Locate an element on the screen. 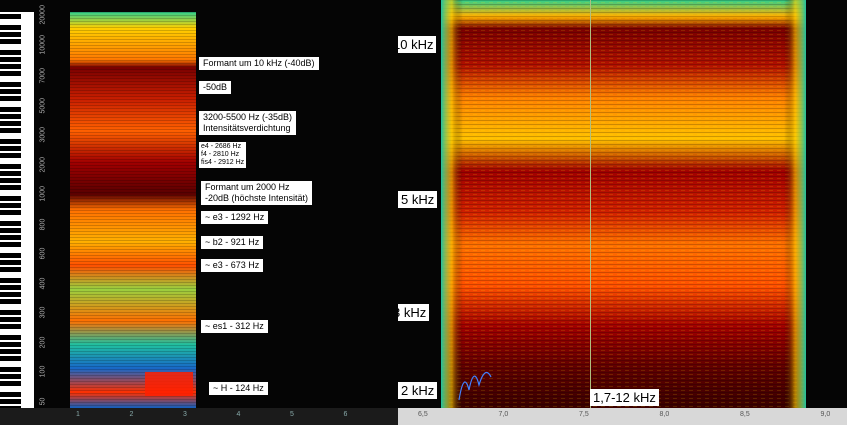 The image size is (847, 425). annotation-notes: e4 - 2686 Hz f4 - 2810 Hz fis4 - 2912 Hz is located at coordinates (223, 155).